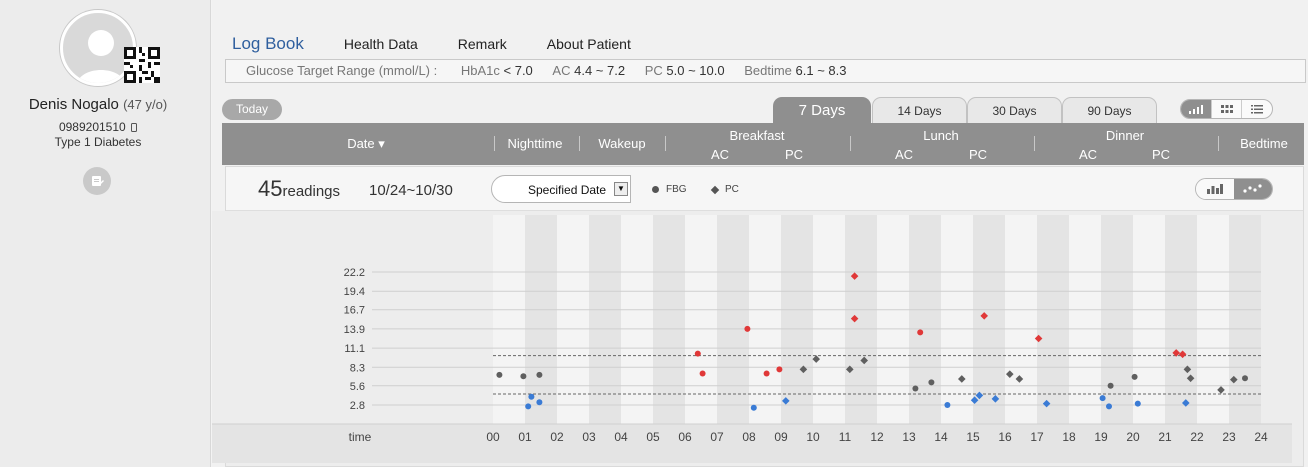 The image size is (1308, 467). I want to click on scatter-chart-button, so click(1253, 189).